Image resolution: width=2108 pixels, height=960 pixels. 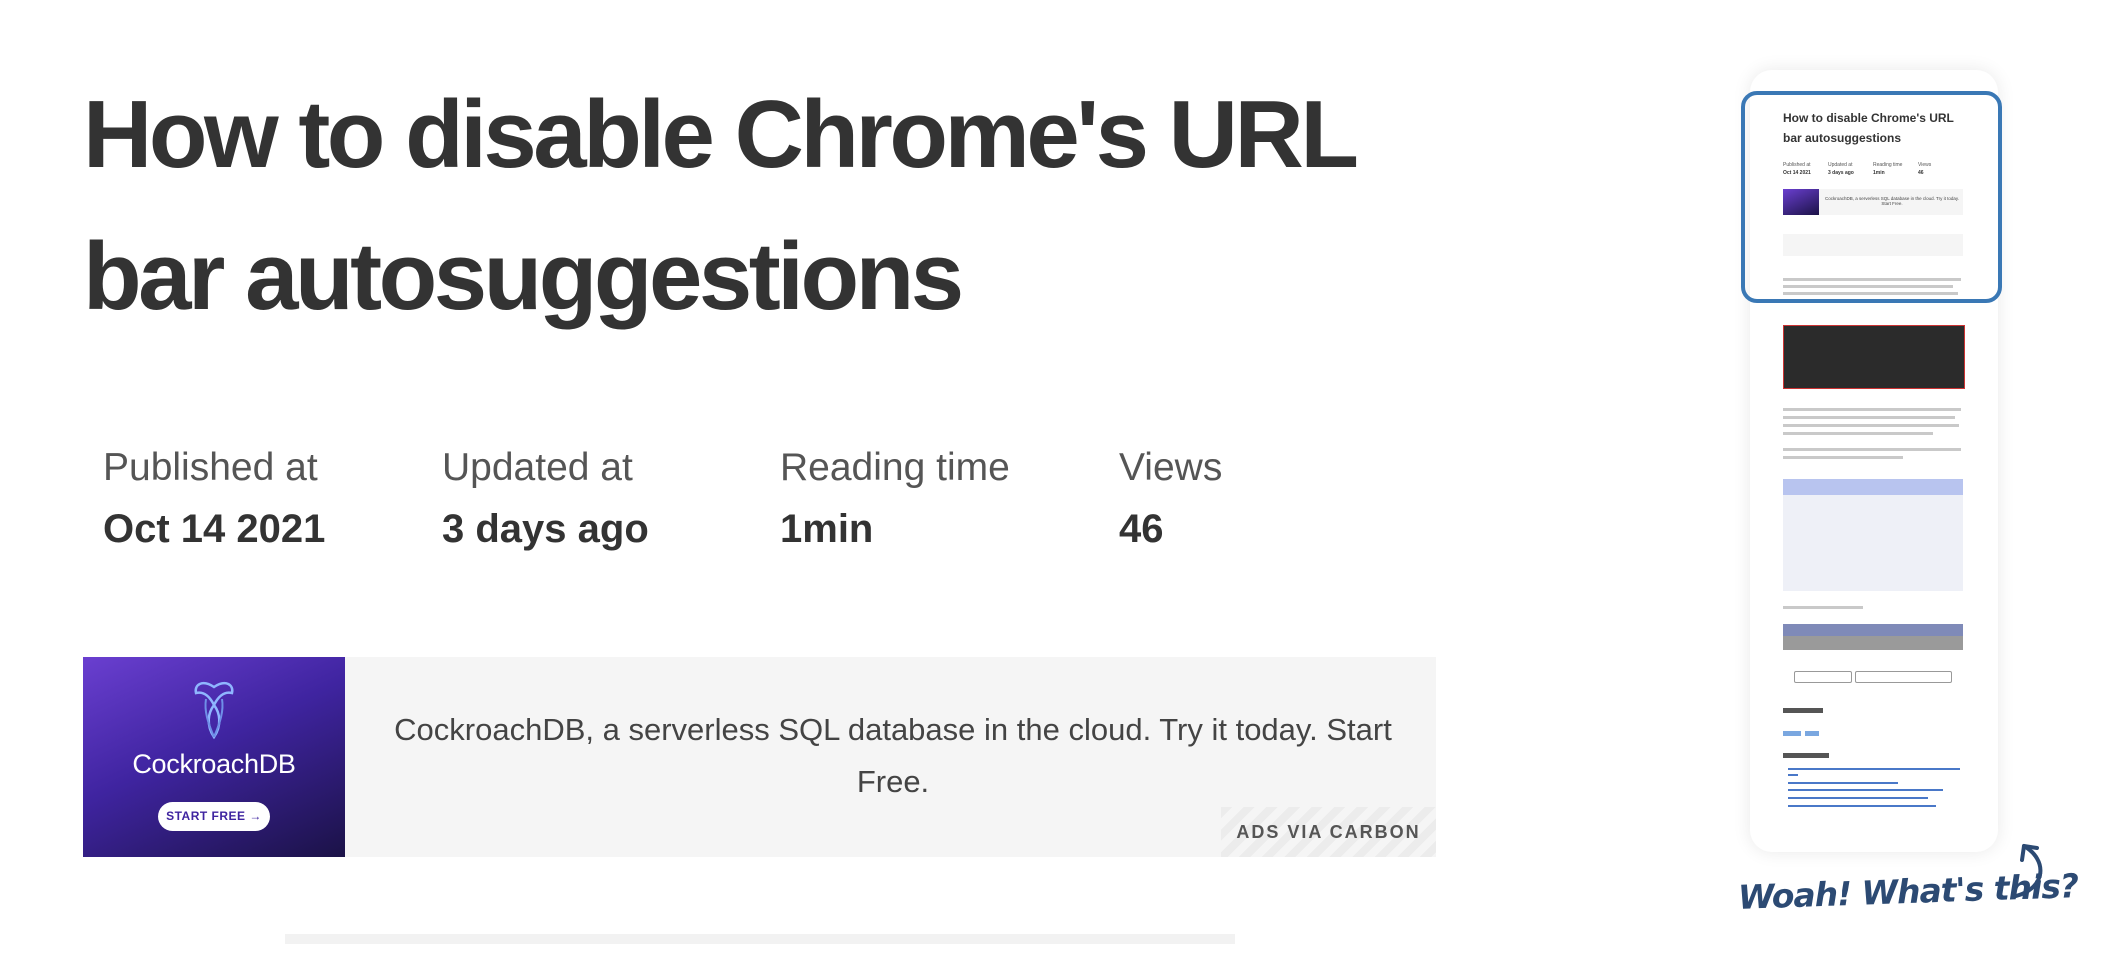 I want to click on meta-views: Views 46, so click(x=1170, y=500).